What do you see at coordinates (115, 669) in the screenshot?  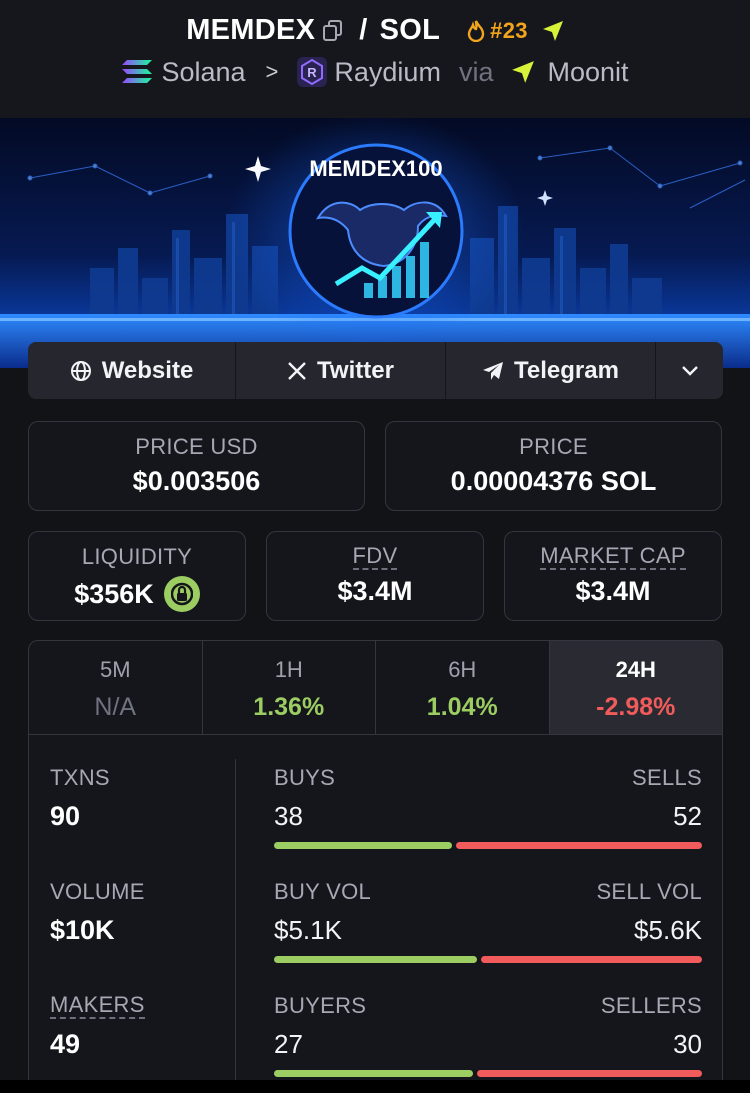 I see `tab-5m-label: 5M` at bounding box center [115, 669].